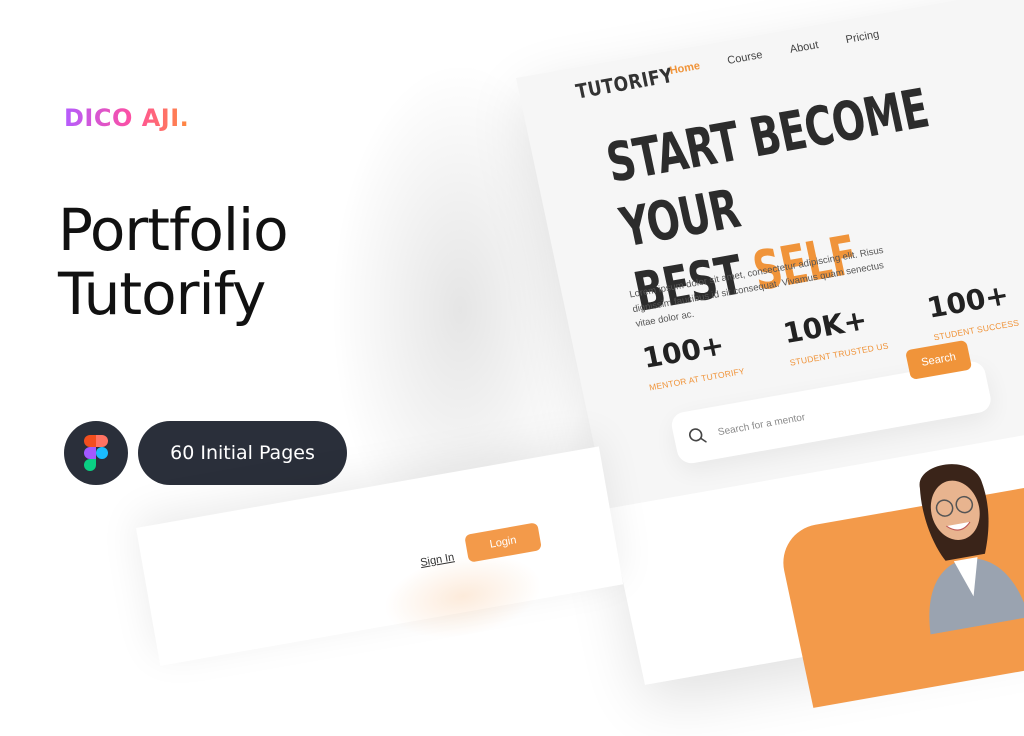 Image resolution: width=1024 pixels, height=736 pixels. What do you see at coordinates (775, 52) in the screenshot?
I see `mock-nav: Home Course About Pricing` at bounding box center [775, 52].